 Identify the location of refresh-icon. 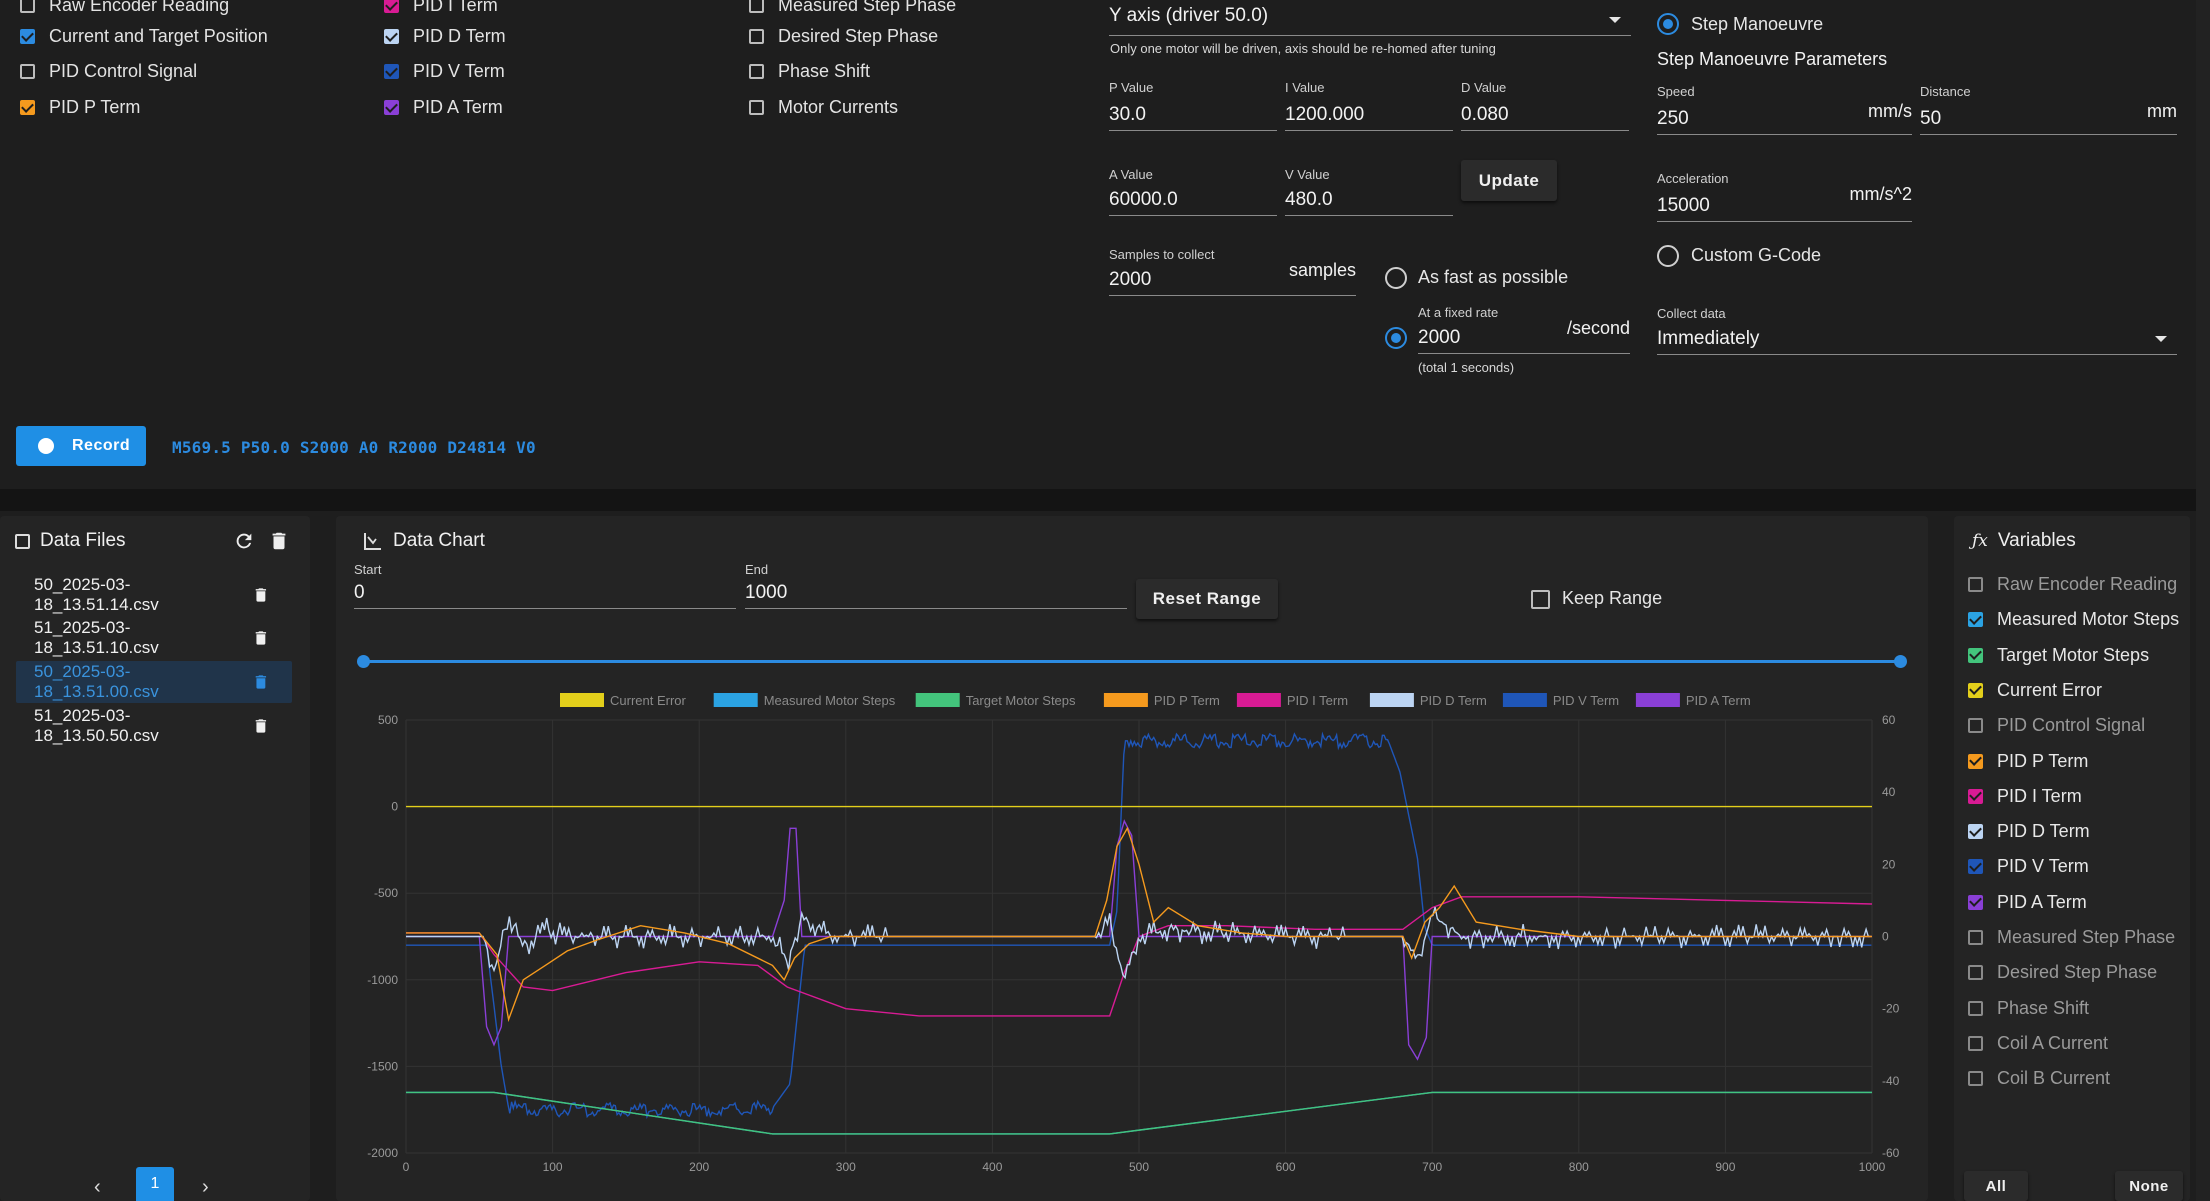
(244, 541).